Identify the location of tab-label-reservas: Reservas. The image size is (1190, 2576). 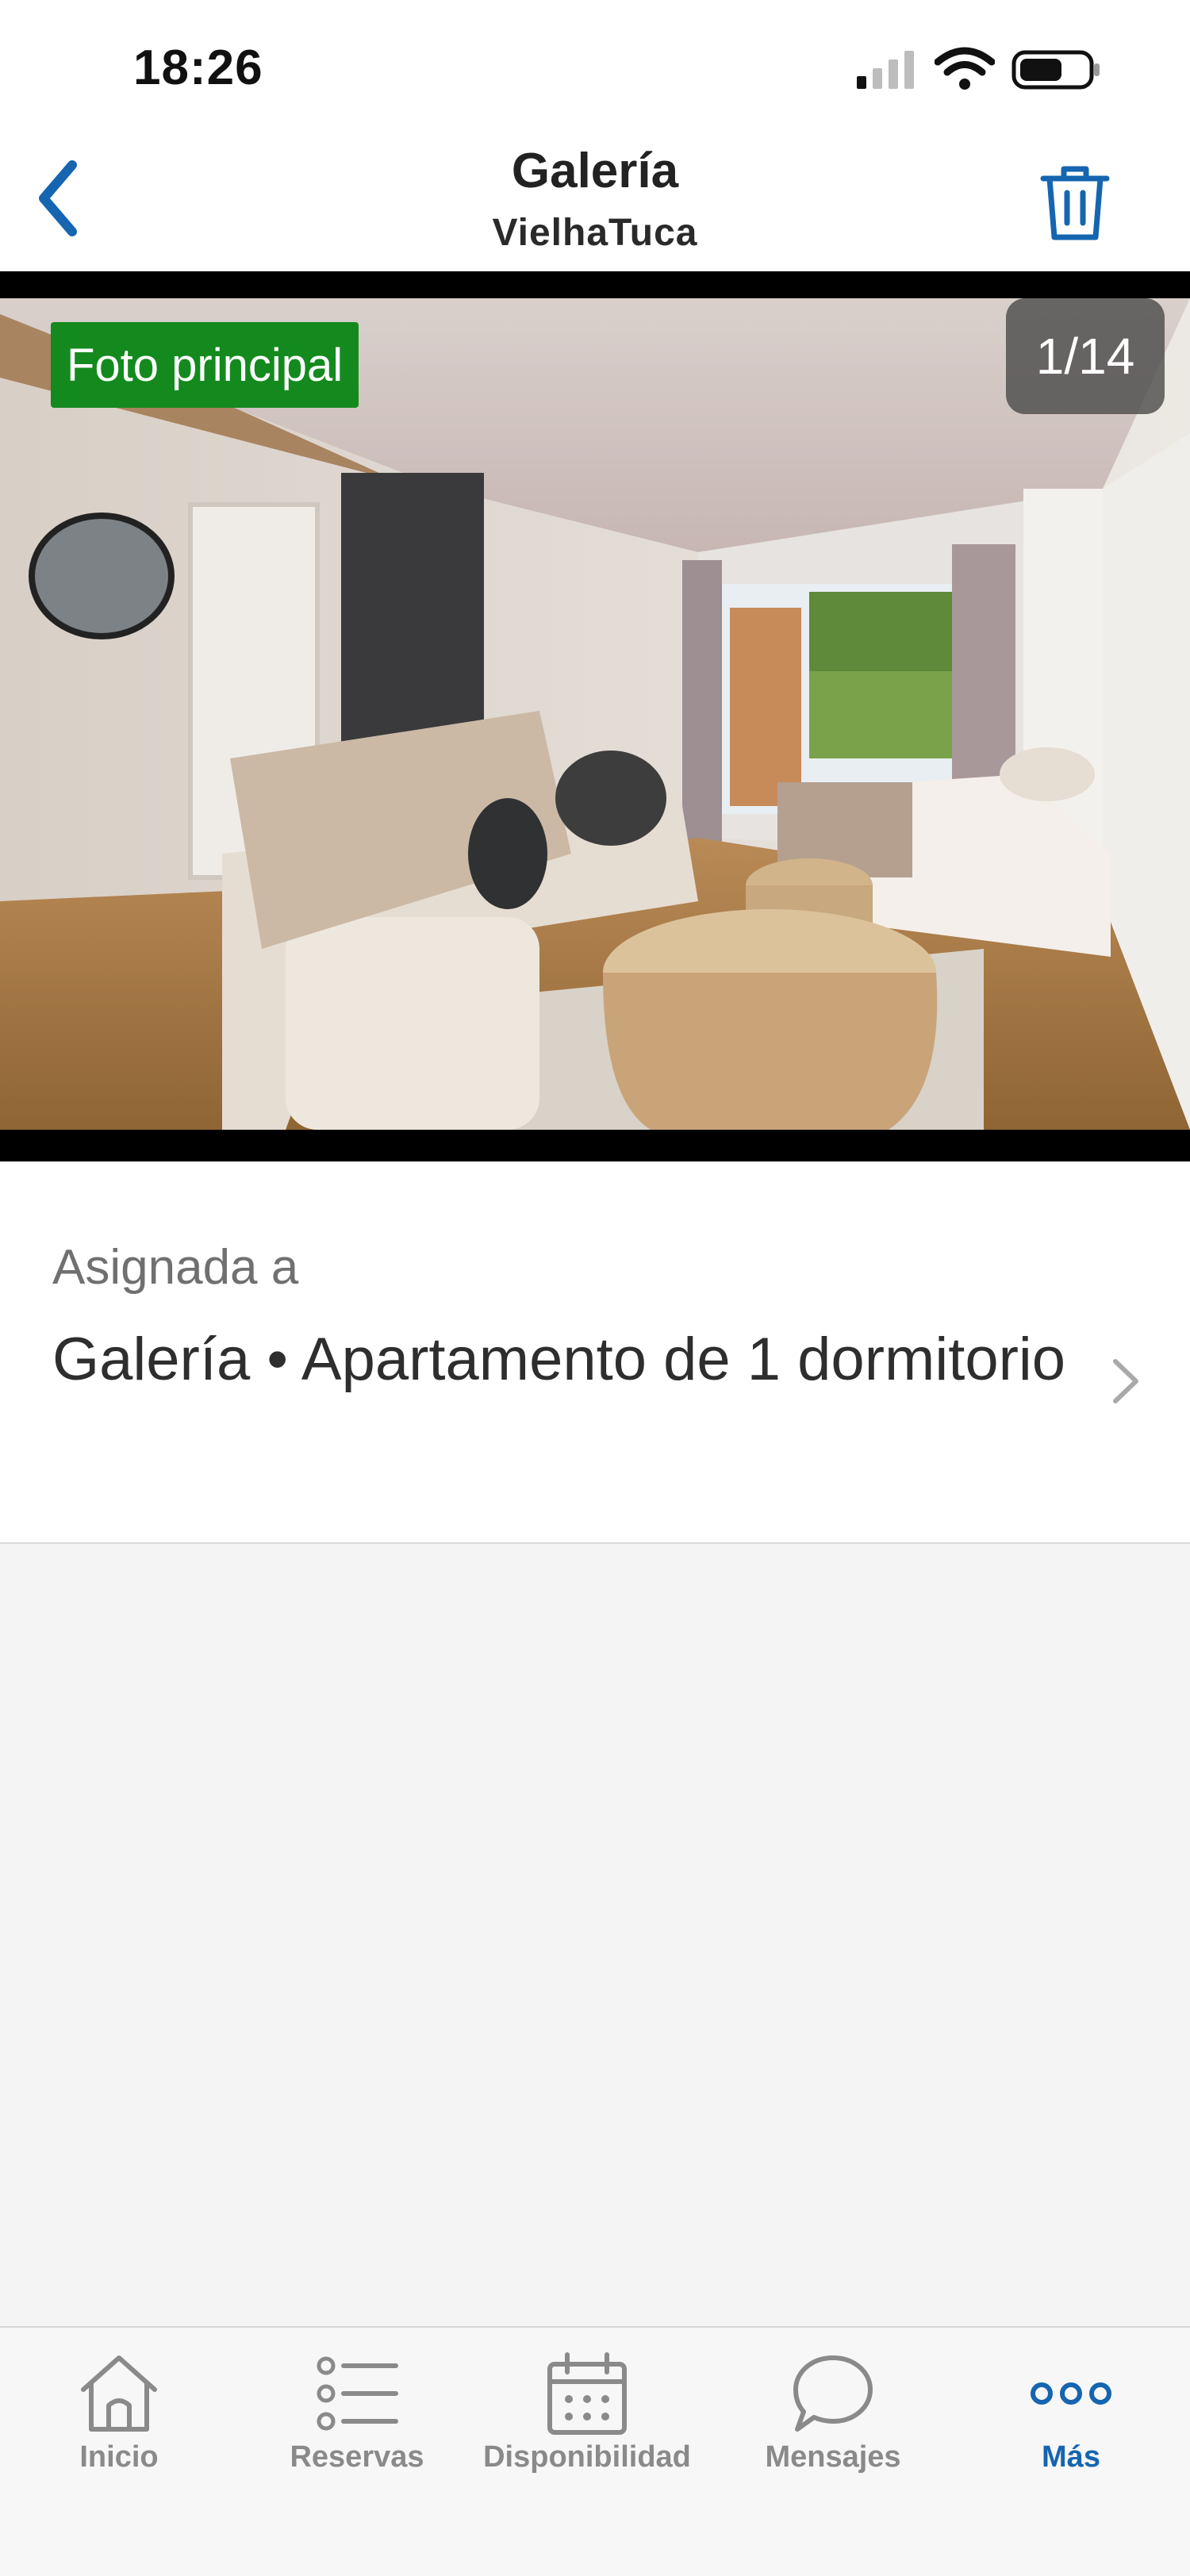
(357, 2457).